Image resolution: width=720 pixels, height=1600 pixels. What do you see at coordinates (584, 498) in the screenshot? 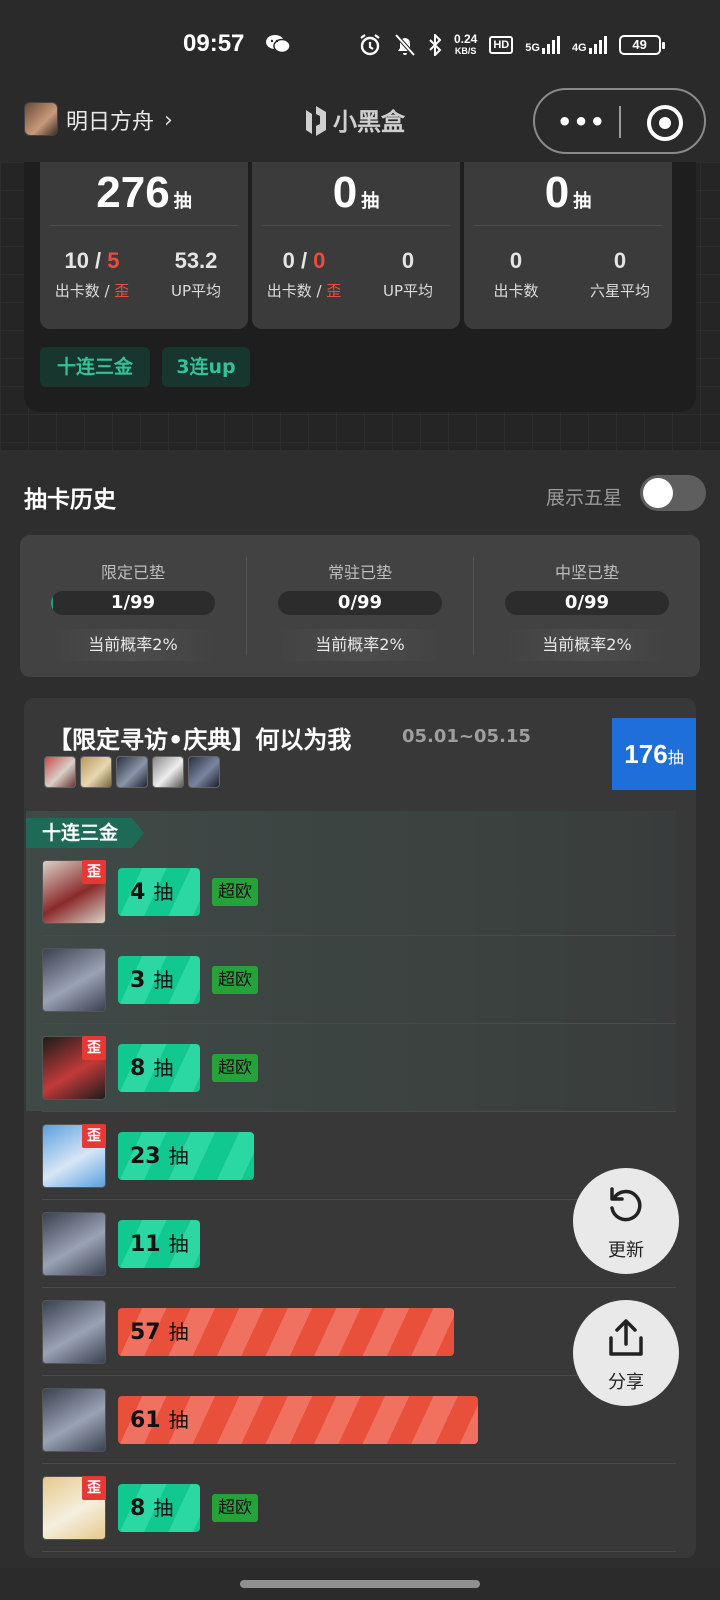
I see `show-five-star-label: 展示五星` at bounding box center [584, 498].